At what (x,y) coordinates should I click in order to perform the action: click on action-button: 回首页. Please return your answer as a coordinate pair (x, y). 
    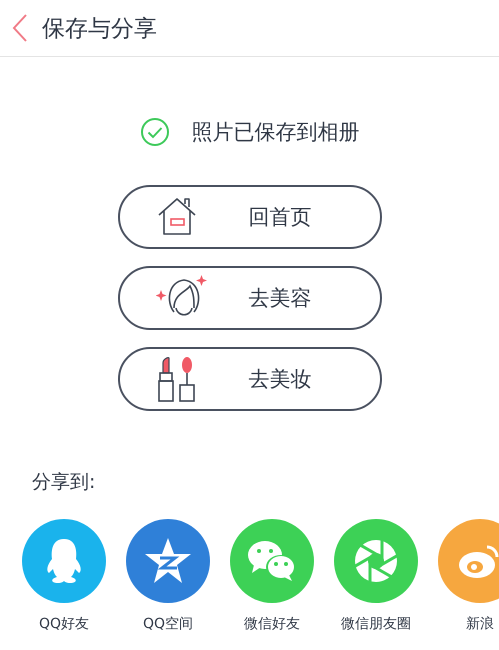
    Looking at the image, I should click on (250, 217).